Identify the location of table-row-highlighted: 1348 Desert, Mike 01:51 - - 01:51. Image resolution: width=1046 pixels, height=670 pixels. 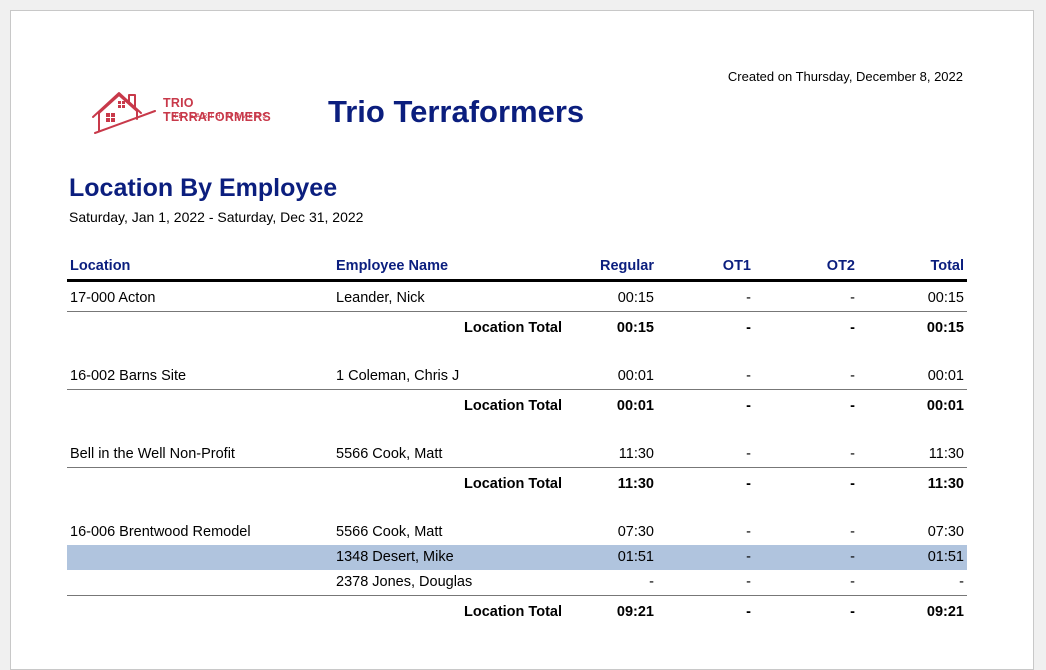
(517, 557).